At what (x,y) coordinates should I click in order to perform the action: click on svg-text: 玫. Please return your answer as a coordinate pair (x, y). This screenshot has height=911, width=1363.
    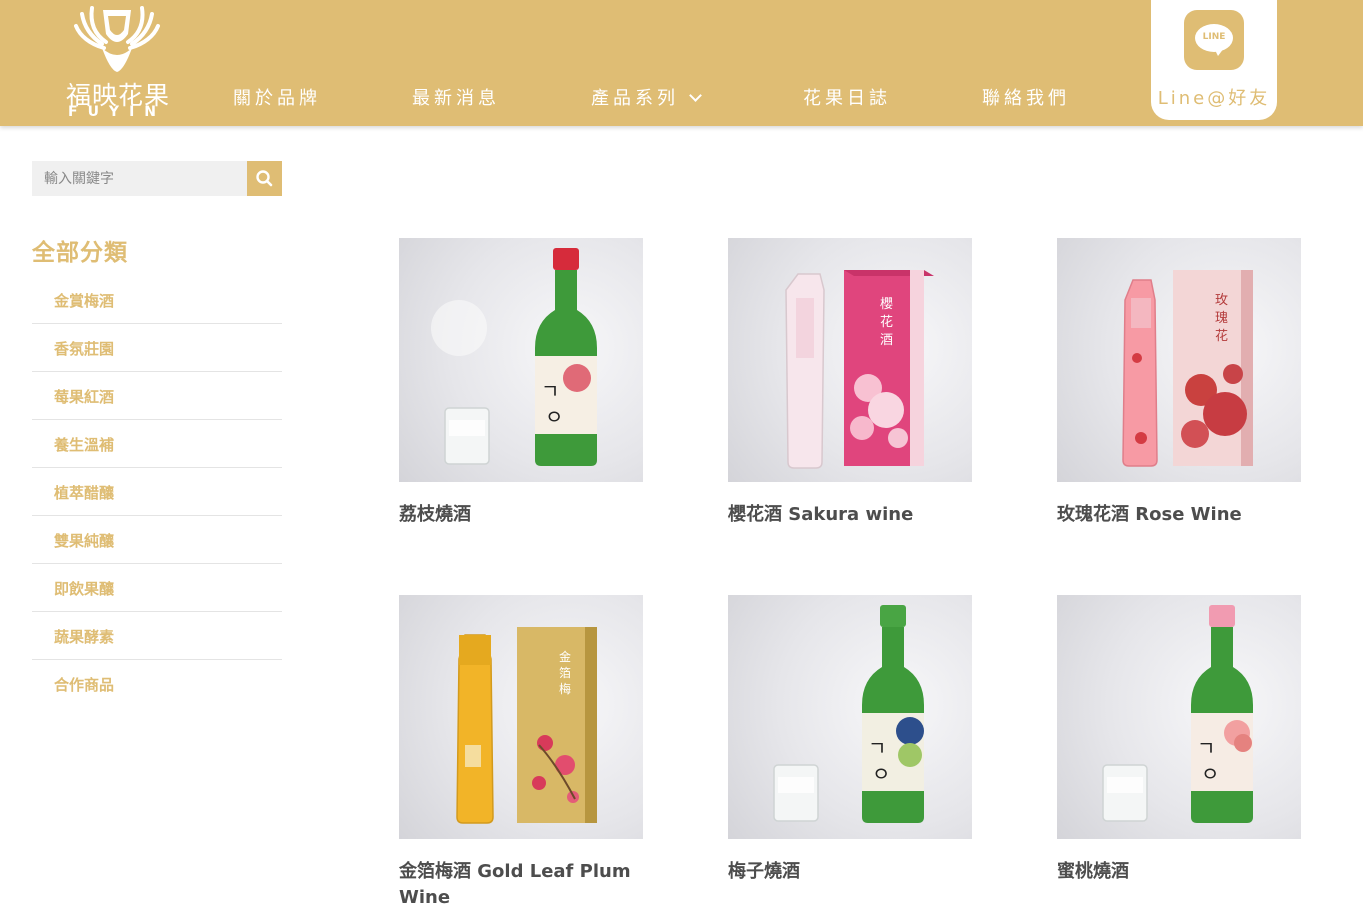
    Looking at the image, I should click on (1221, 300).